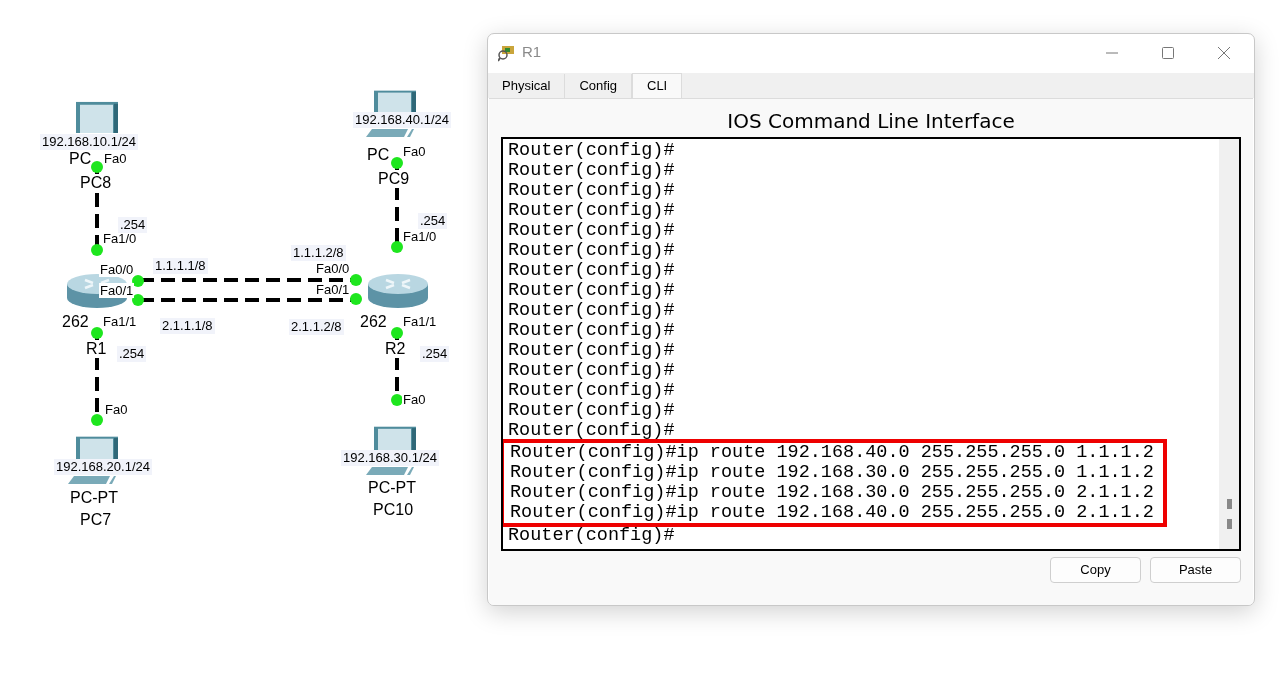  I want to click on address-label: 1.1.1.2/8, so click(318, 253).